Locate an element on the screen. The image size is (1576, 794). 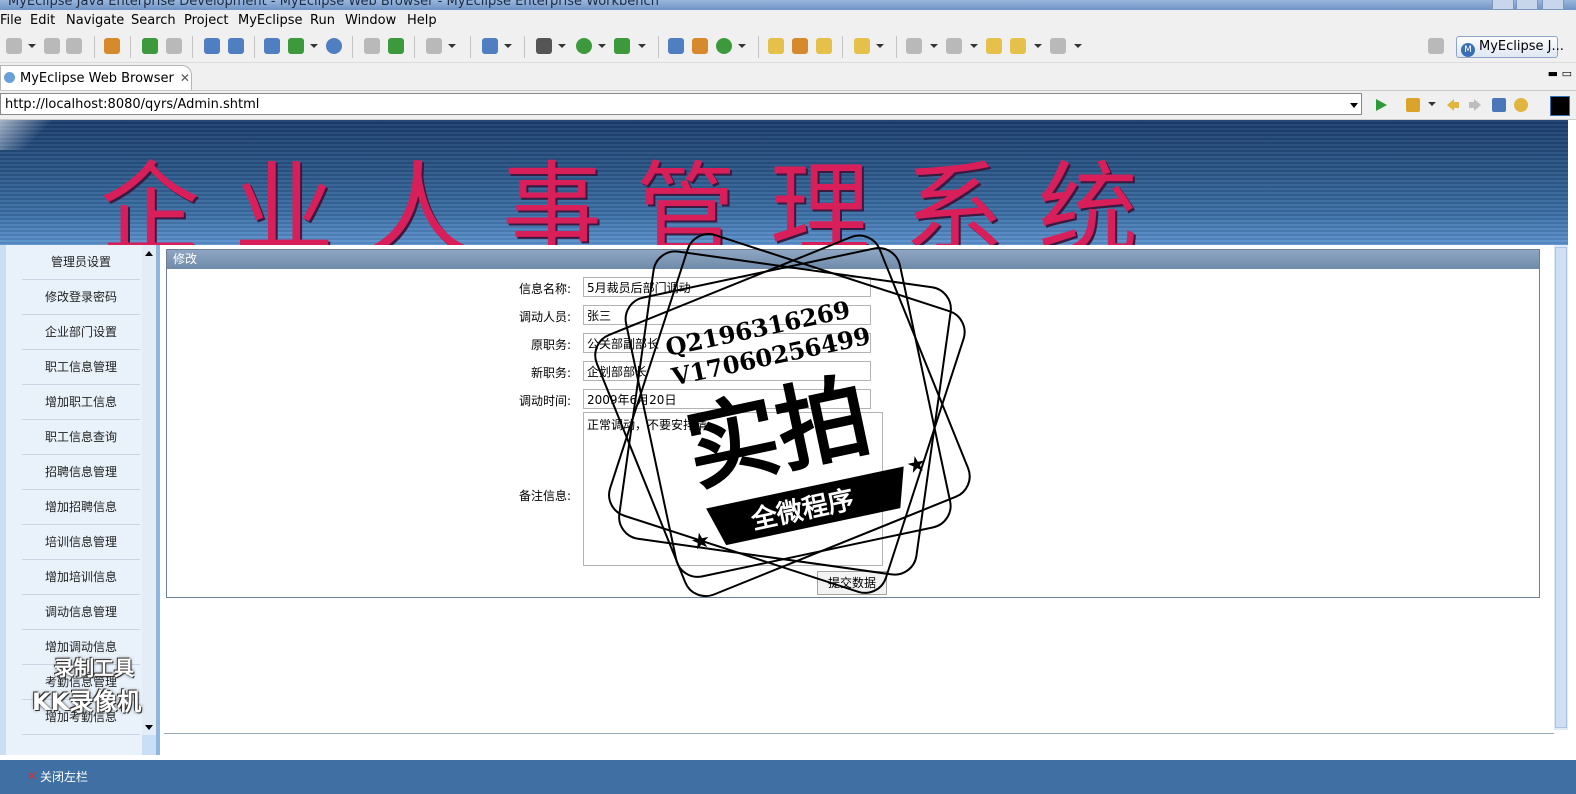
scrollbar-thumb is located at coordinates (1561, 487).